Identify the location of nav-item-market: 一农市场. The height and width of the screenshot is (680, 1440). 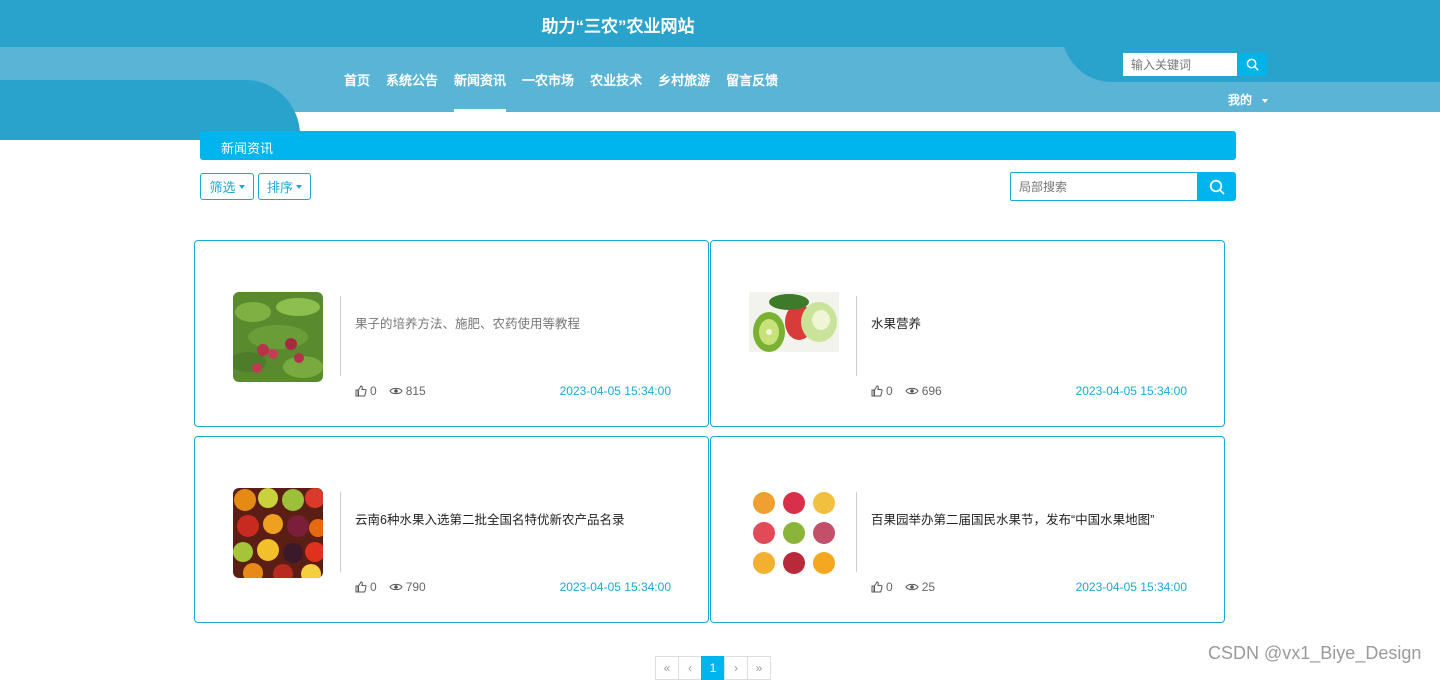
(548, 79).